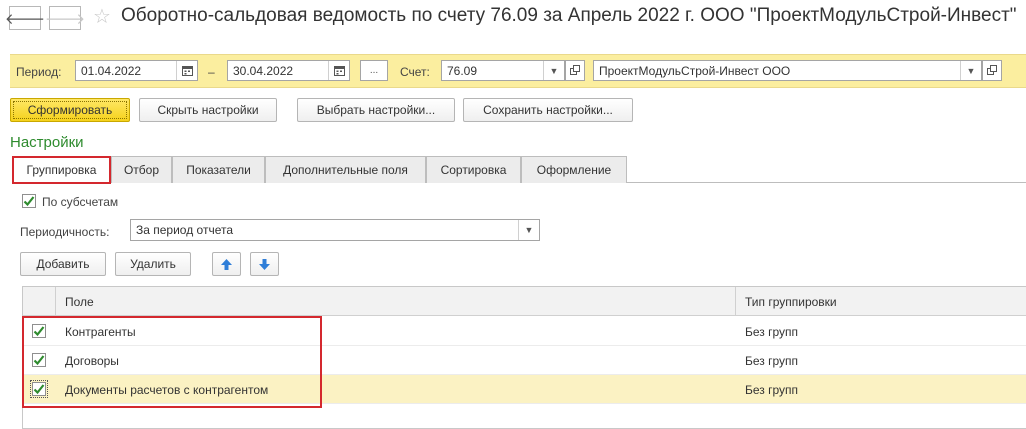 Image resolution: width=1026 pixels, height=429 pixels. I want to click on date-to-value: 30.04.2022, so click(263, 71).